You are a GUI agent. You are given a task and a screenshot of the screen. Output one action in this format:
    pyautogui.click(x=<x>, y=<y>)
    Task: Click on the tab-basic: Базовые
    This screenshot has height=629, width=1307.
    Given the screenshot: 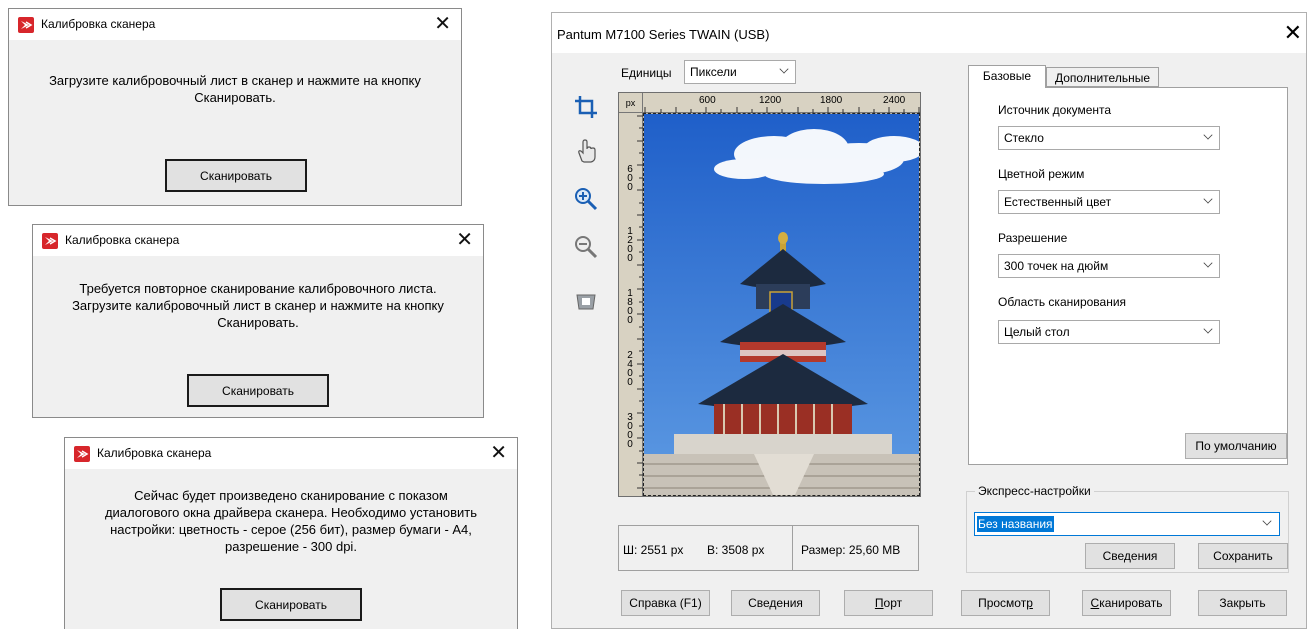 What is the action you would take?
    pyautogui.click(x=1007, y=76)
    